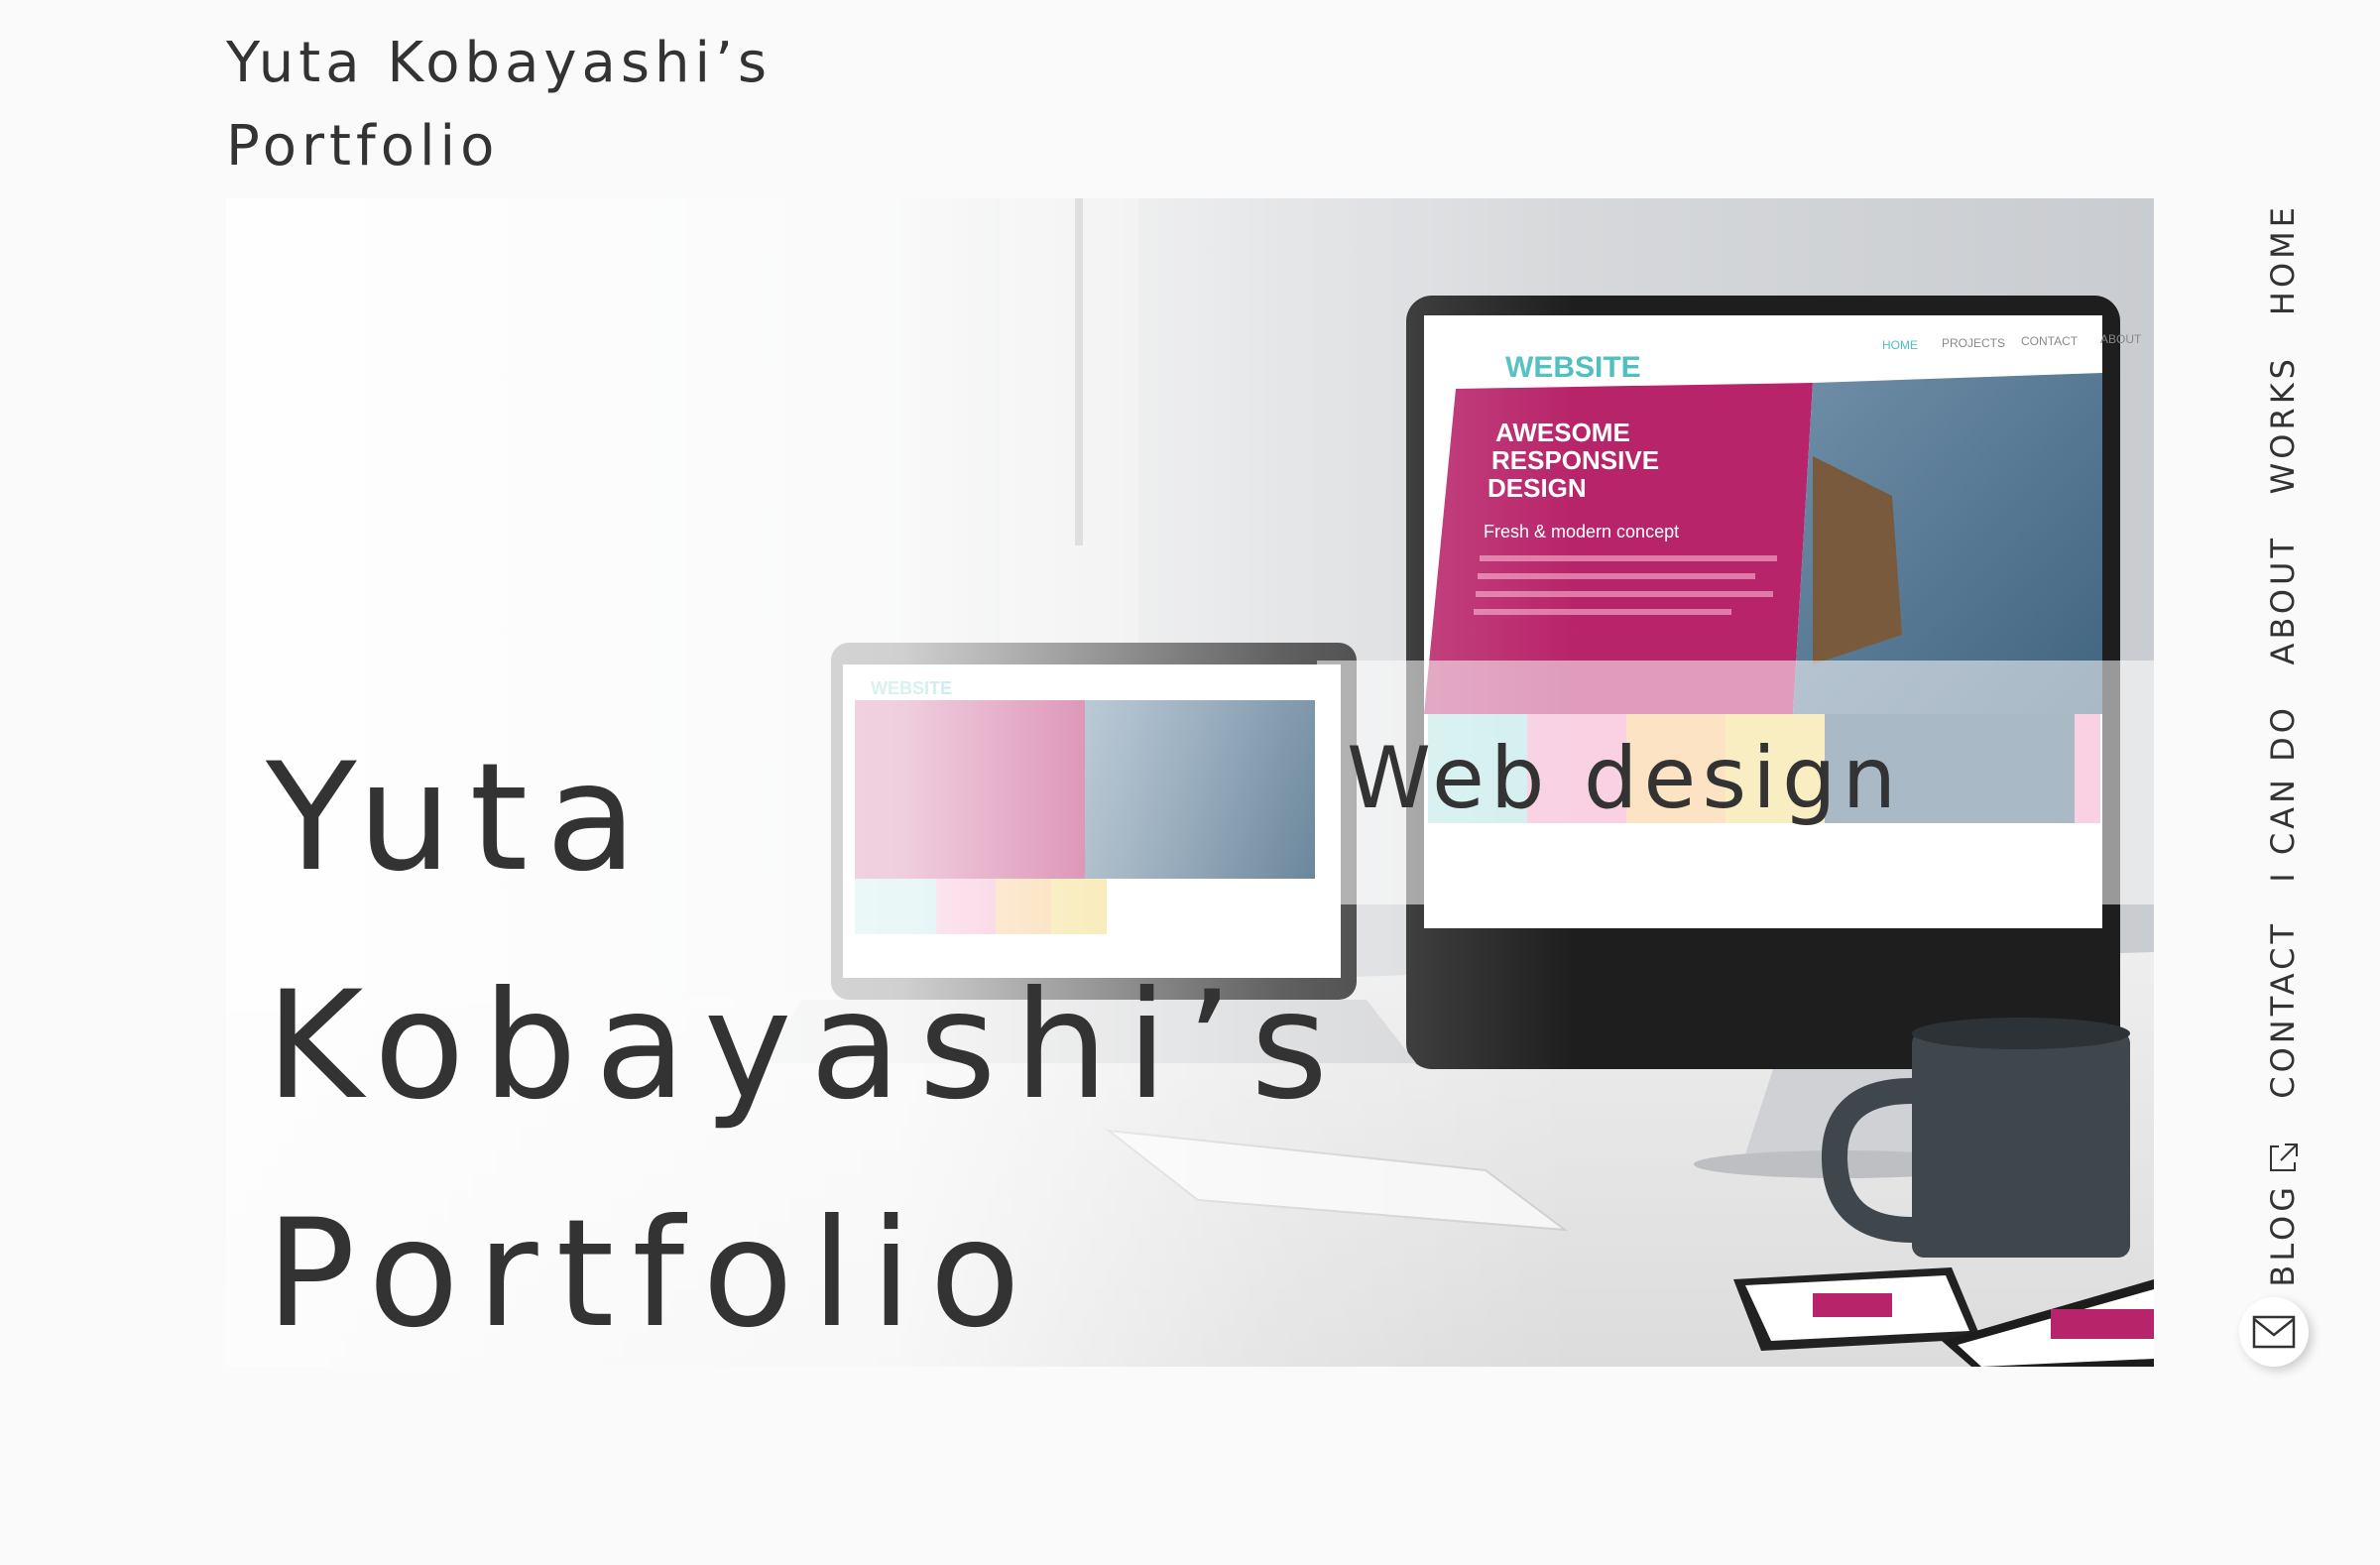 The image size is (2380, 1565). I want to click on svg-text: AWESOME, so click(1562, 432).